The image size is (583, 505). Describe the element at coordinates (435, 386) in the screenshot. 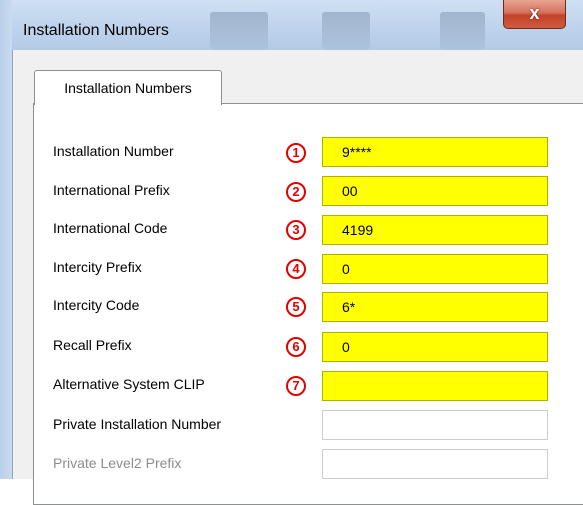

I see `alternative-system-clip-field` at that location.